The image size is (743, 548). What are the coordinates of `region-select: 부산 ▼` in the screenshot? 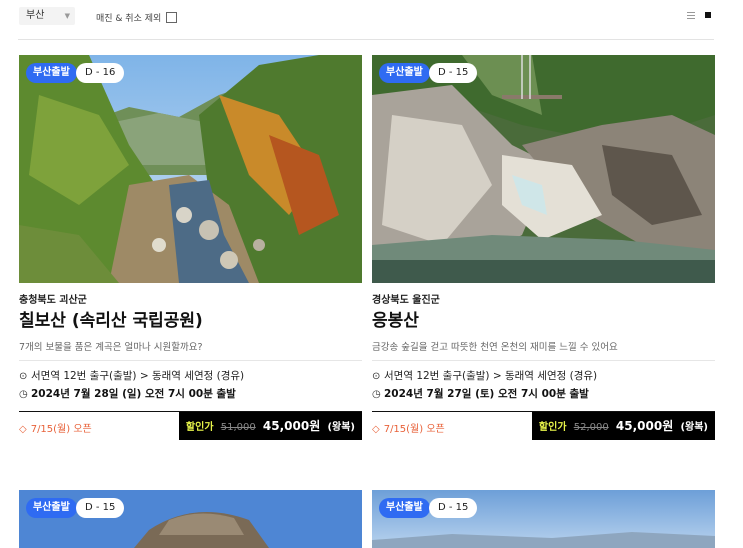 It's located at (47, 16).